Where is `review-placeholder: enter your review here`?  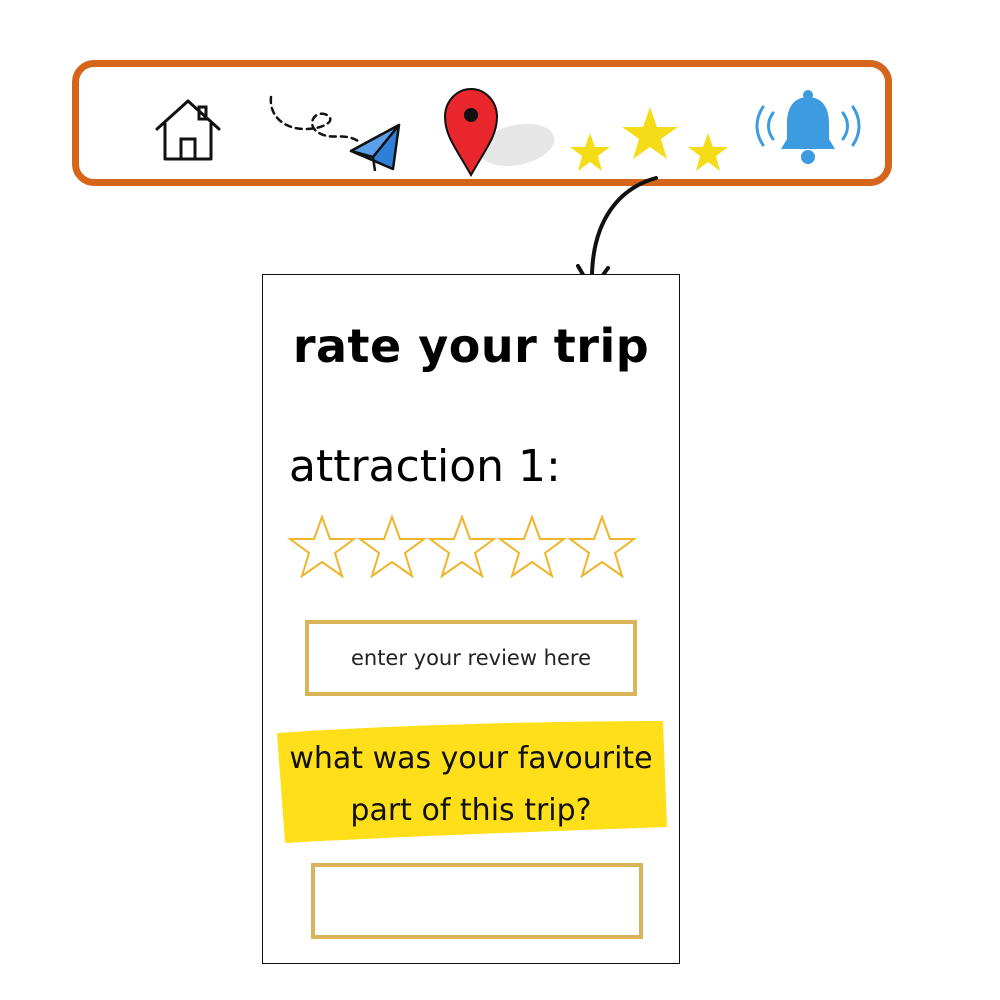
review-placeholder: enter your review here is located at coordinates (471, 658).